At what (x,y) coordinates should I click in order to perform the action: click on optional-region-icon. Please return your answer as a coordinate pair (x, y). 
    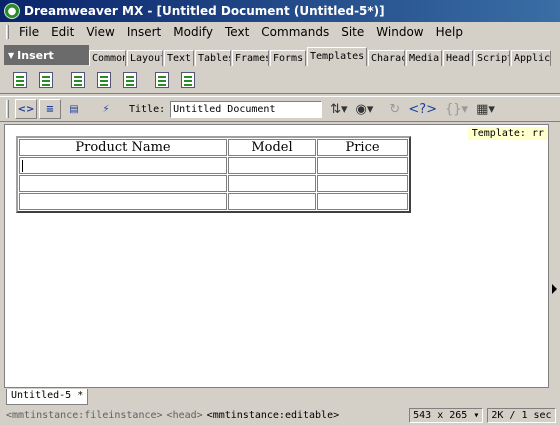
    Looking at the image, I should click on (104, 80).